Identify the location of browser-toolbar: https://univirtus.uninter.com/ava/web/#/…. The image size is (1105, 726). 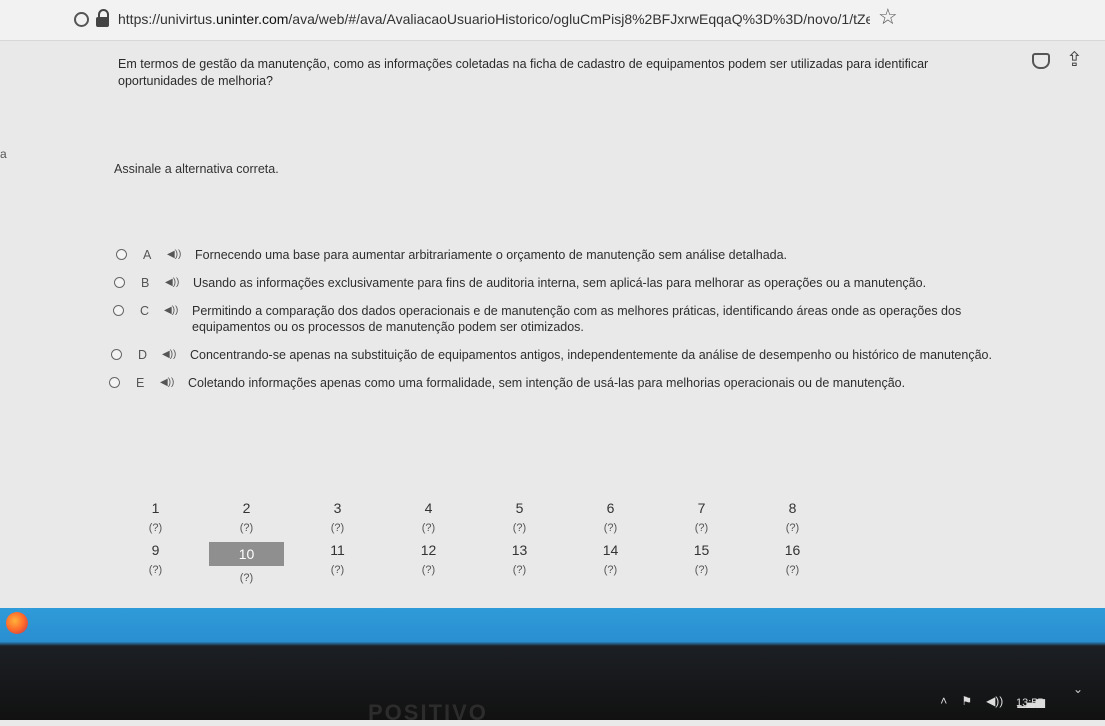
(552, 20).